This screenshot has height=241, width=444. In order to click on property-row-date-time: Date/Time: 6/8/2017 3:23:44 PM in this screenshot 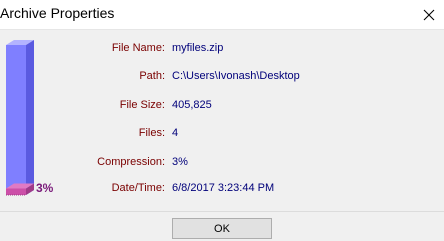, I will do `click(222, 188)`.